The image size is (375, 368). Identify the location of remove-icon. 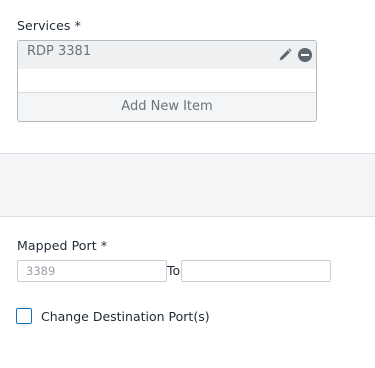
(305, 55).